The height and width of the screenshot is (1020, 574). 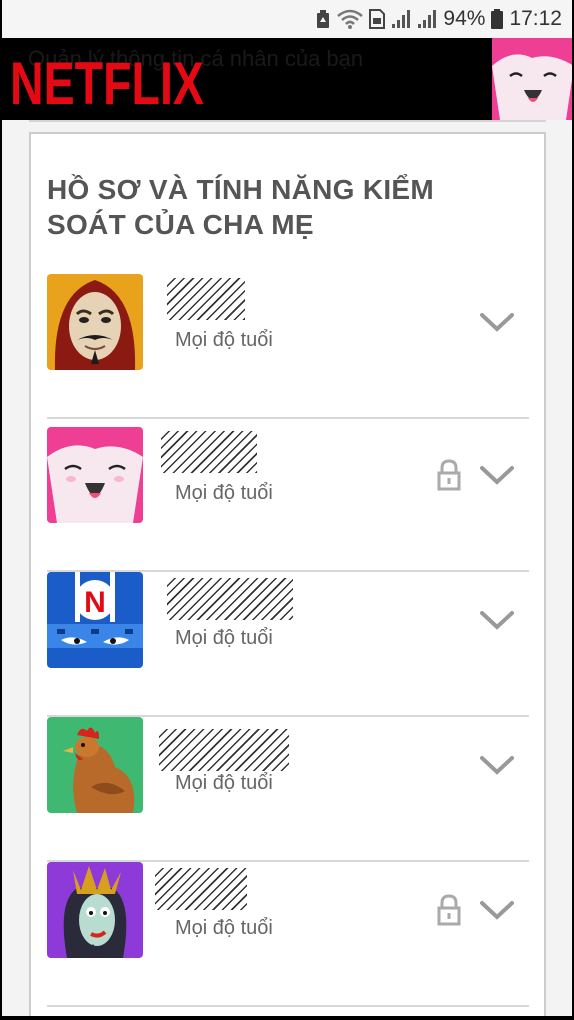 I want to click on netflix-logo: NETFLIX, so click(x=108, y=81).